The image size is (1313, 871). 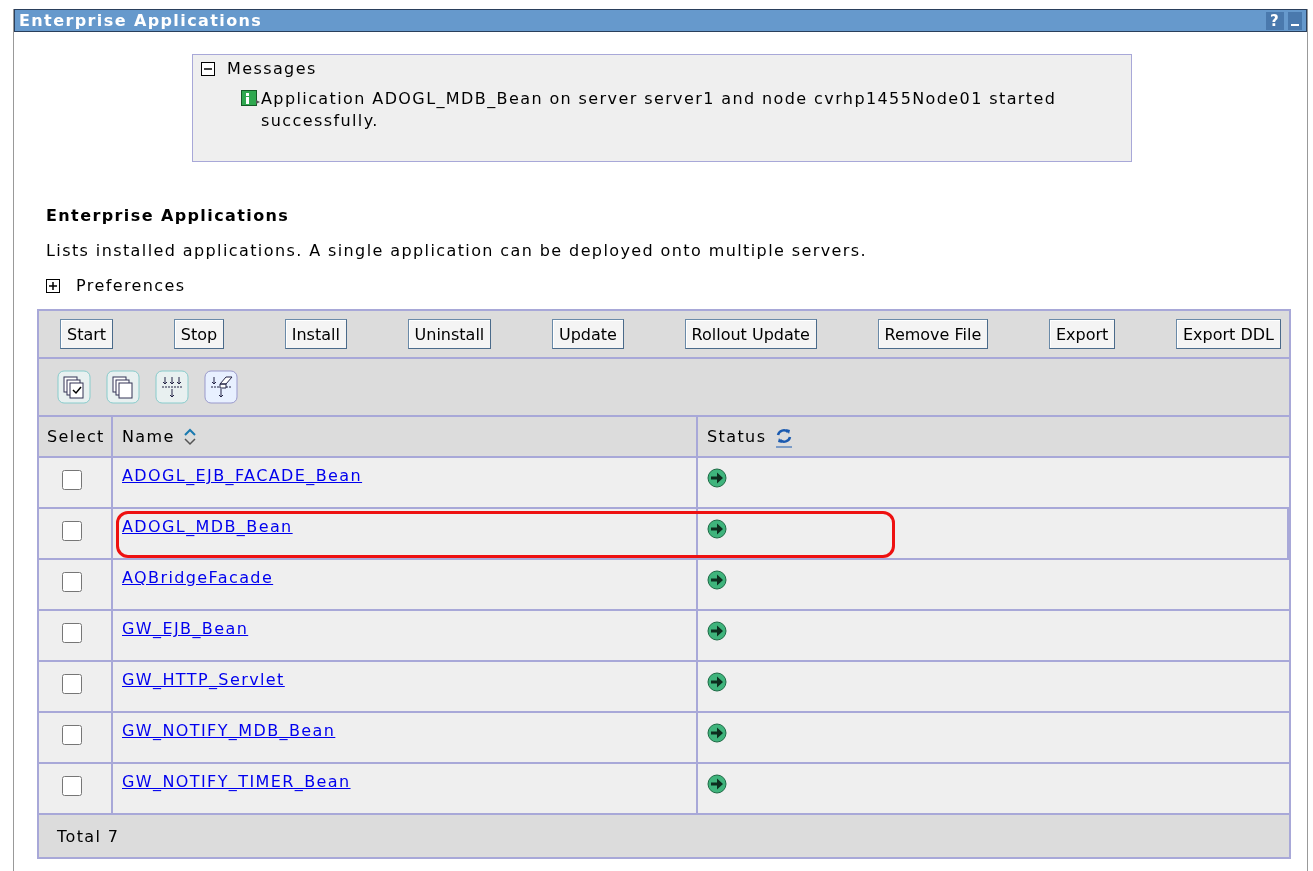 I want to click on section-description: Lists installed applications. A single application can be deployed onto multiple servers., so click(x=457, y=251).